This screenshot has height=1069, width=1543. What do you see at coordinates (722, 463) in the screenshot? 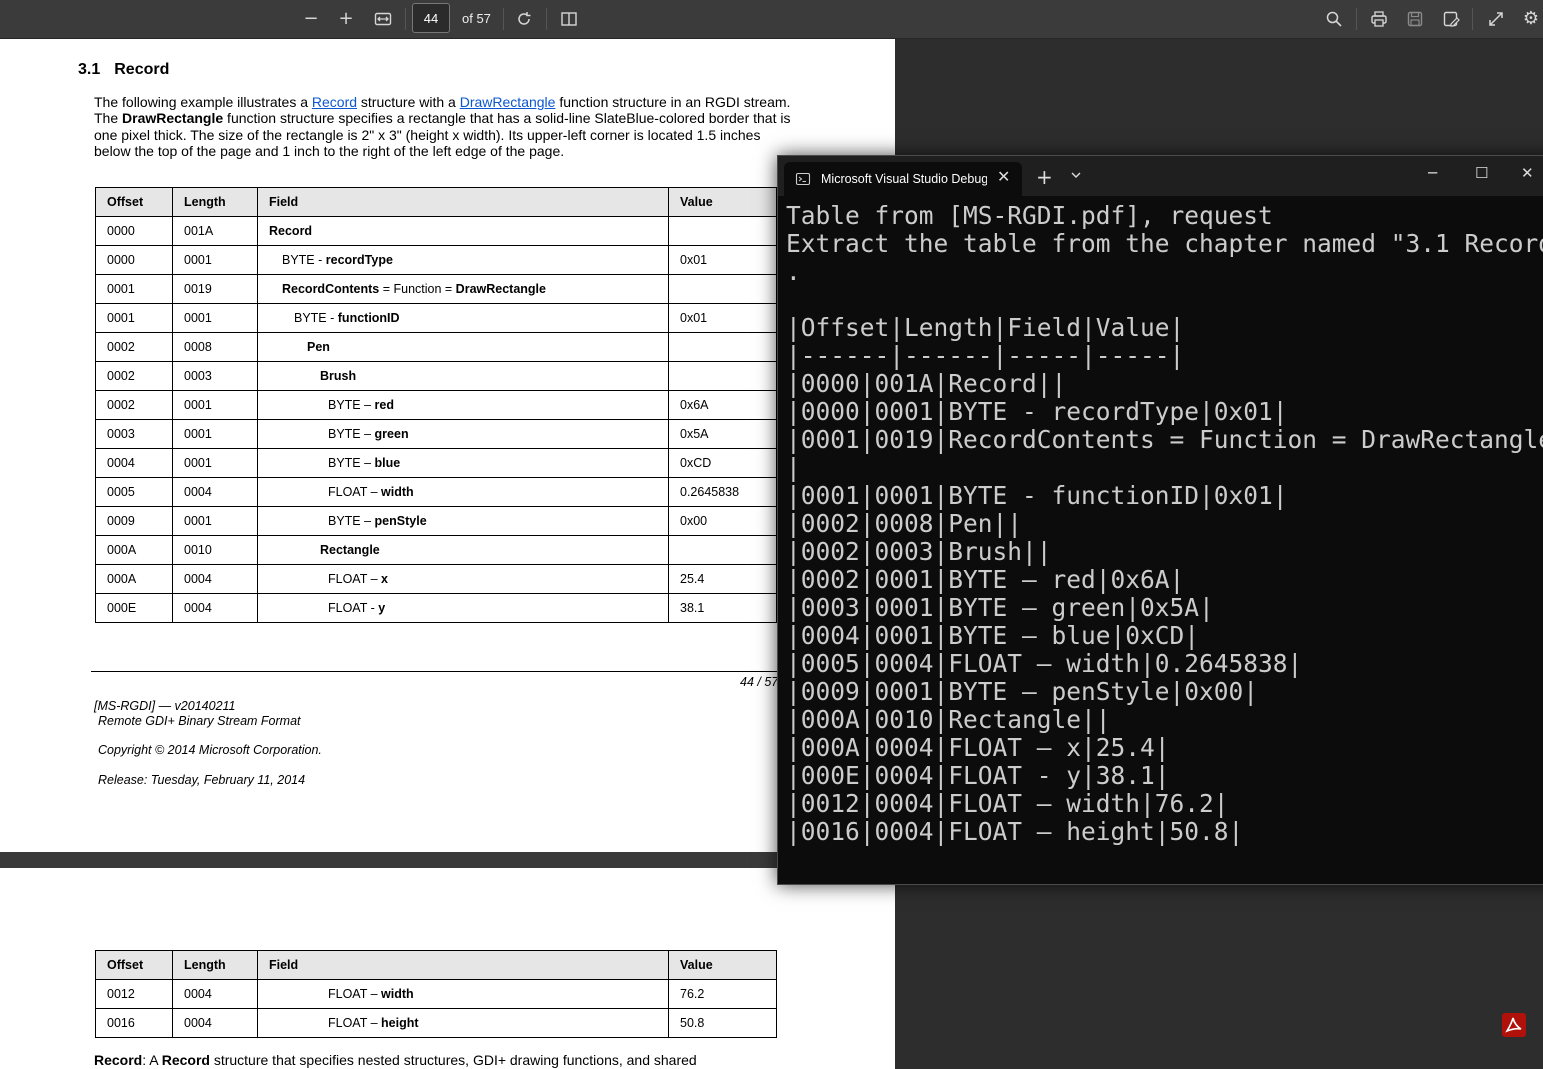
I see `value-cell: 0xCD` at bounding box center [722, 463].